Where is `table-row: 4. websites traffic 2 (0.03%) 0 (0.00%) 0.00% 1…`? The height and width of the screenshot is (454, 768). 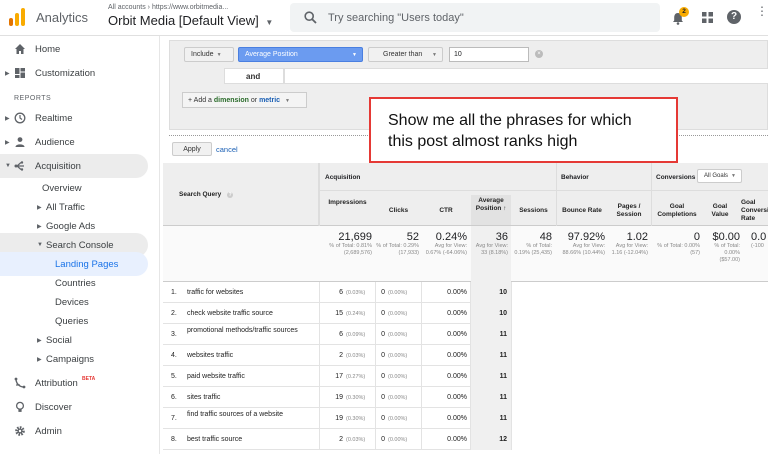
table-row: 4. websites traffic 2 (0.03%) 0 (0.00%) 0.00% 1… is located at coordinates (337, 355).